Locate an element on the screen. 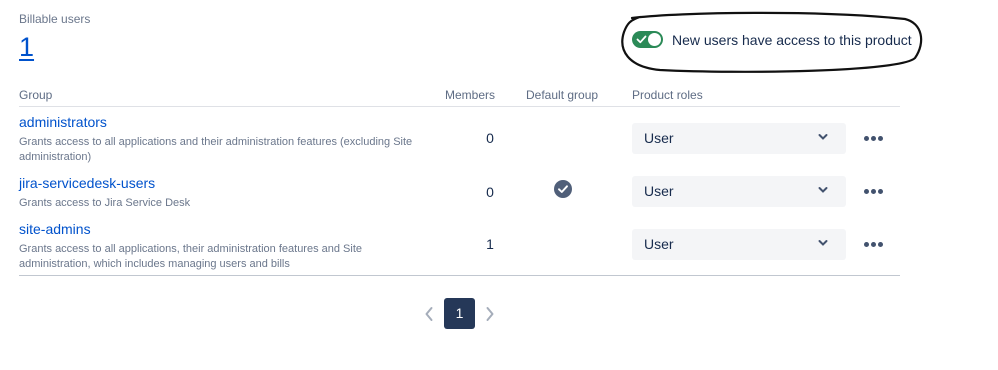  page-button-current: 1 is located at coordinates (459, 313).